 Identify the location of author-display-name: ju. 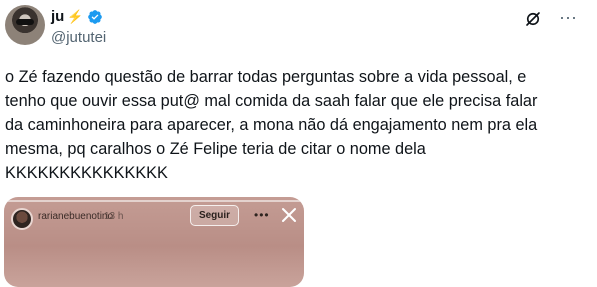
(57, 16).